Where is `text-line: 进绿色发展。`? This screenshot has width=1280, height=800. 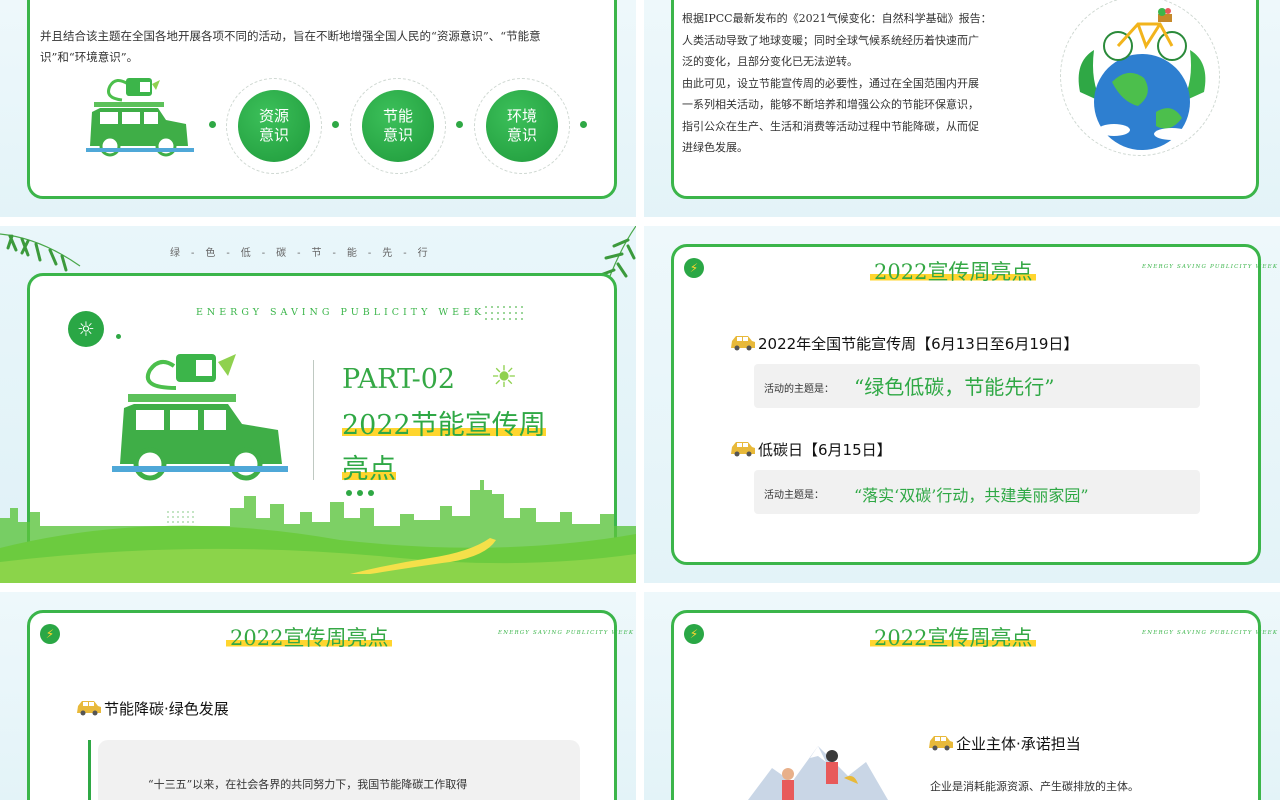 text-line: 进绿色发展。 is located at coordinates (715, 147).